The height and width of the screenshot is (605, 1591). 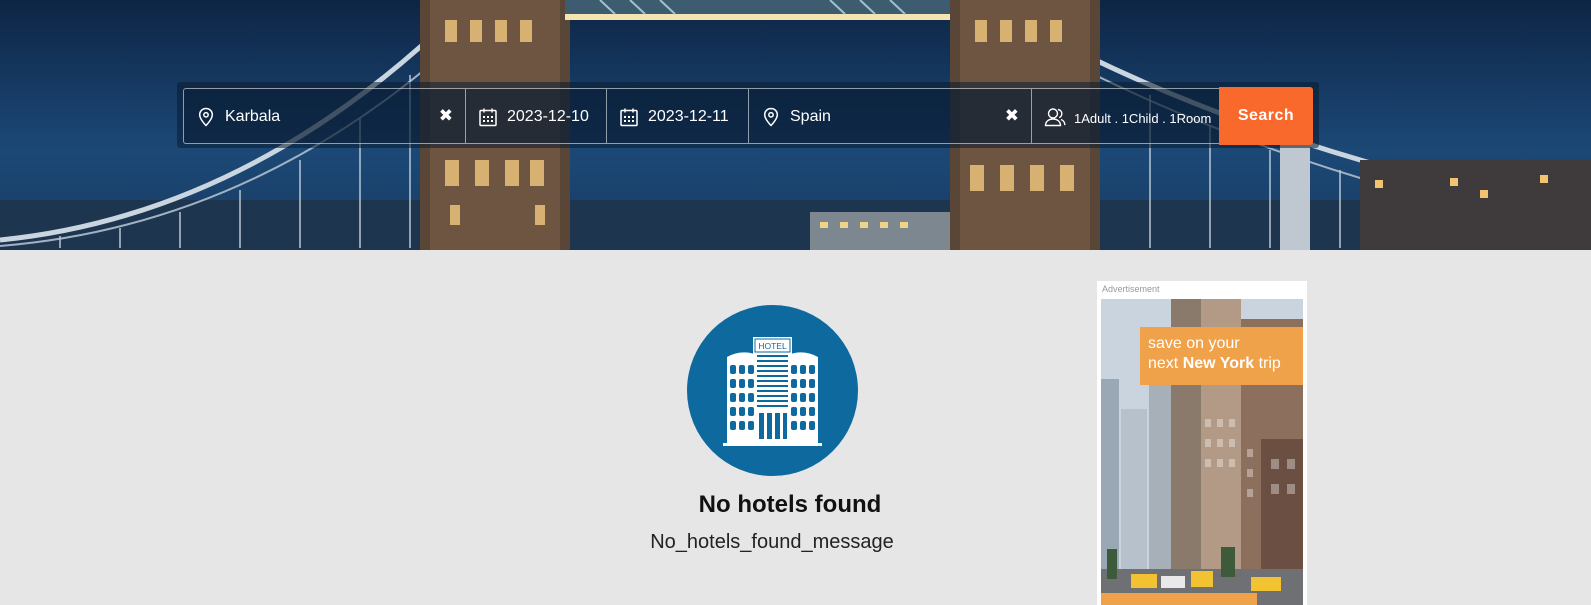 I want to click on guests-field: 1Adult . 1Child . 1Room, so click(x=1125, y=116).